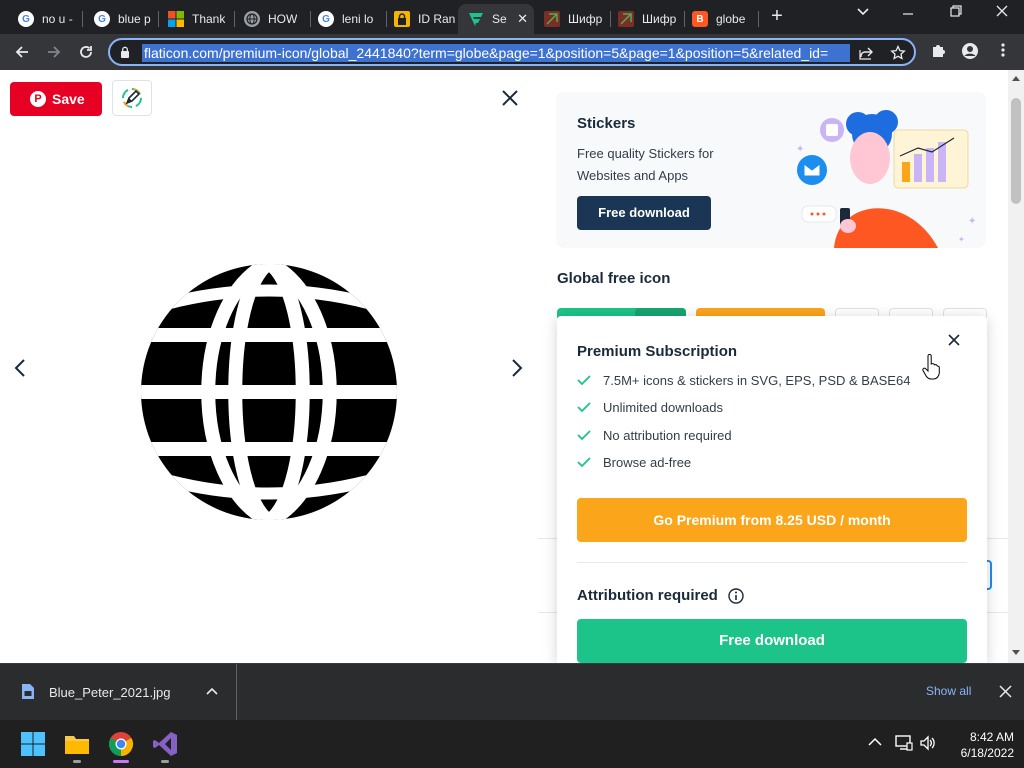 The image size is (1024, 768). What do you see at coordinates (283, 19) in the screenshot?
I see `tab-label: HOW` at bounding box center [283, 19].